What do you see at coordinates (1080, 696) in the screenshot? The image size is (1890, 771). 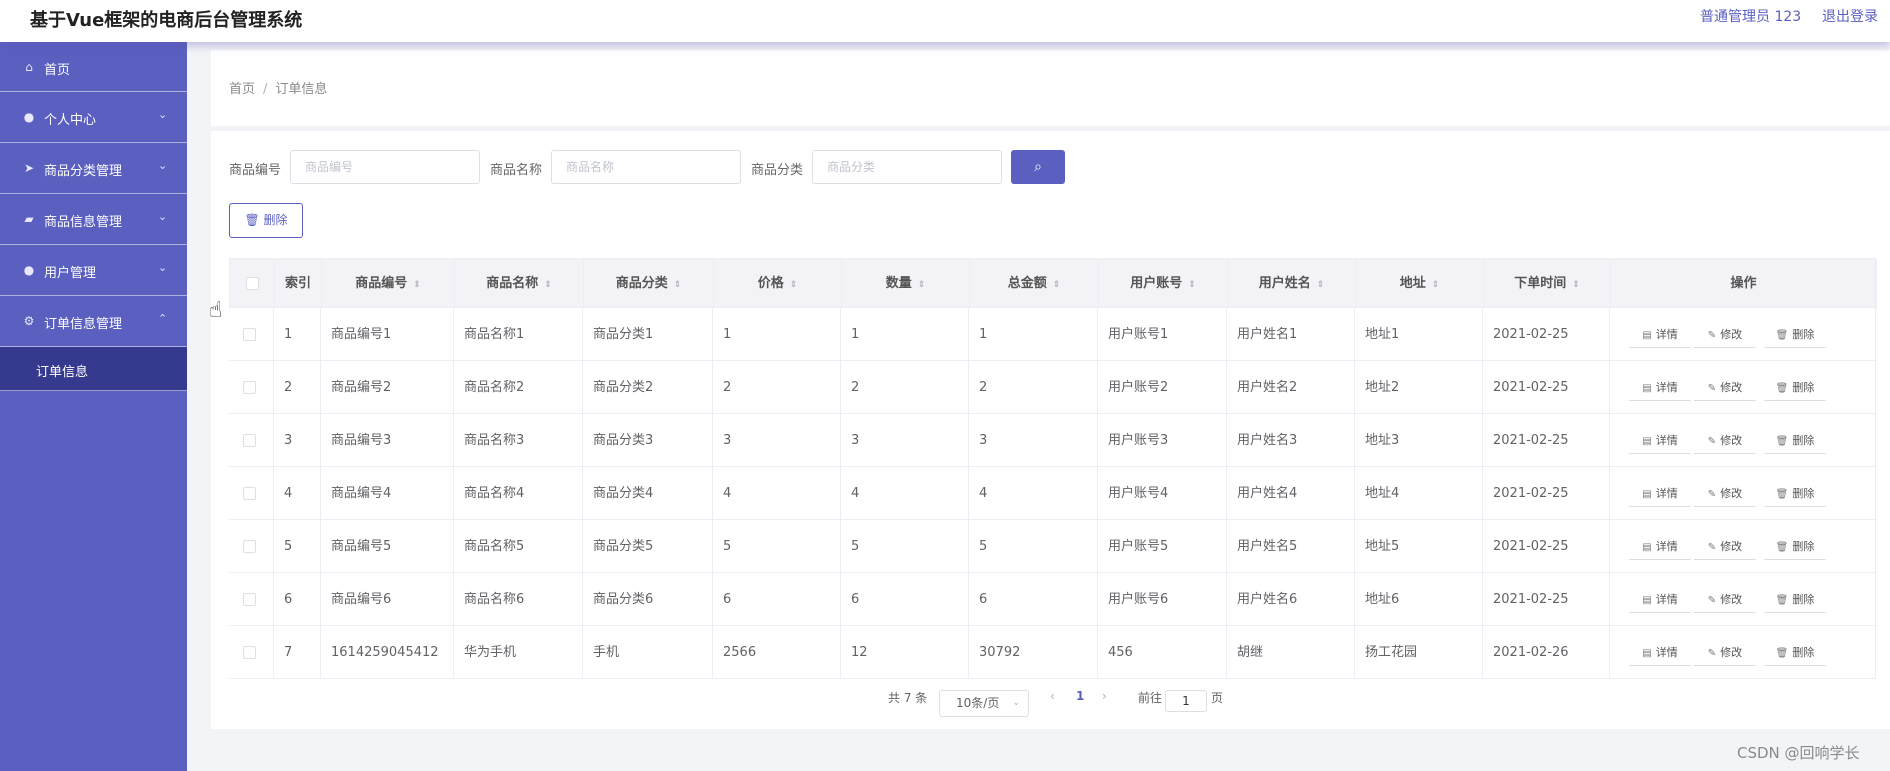 I see `page-number-current: 1` at bounding box center [1080, 696].